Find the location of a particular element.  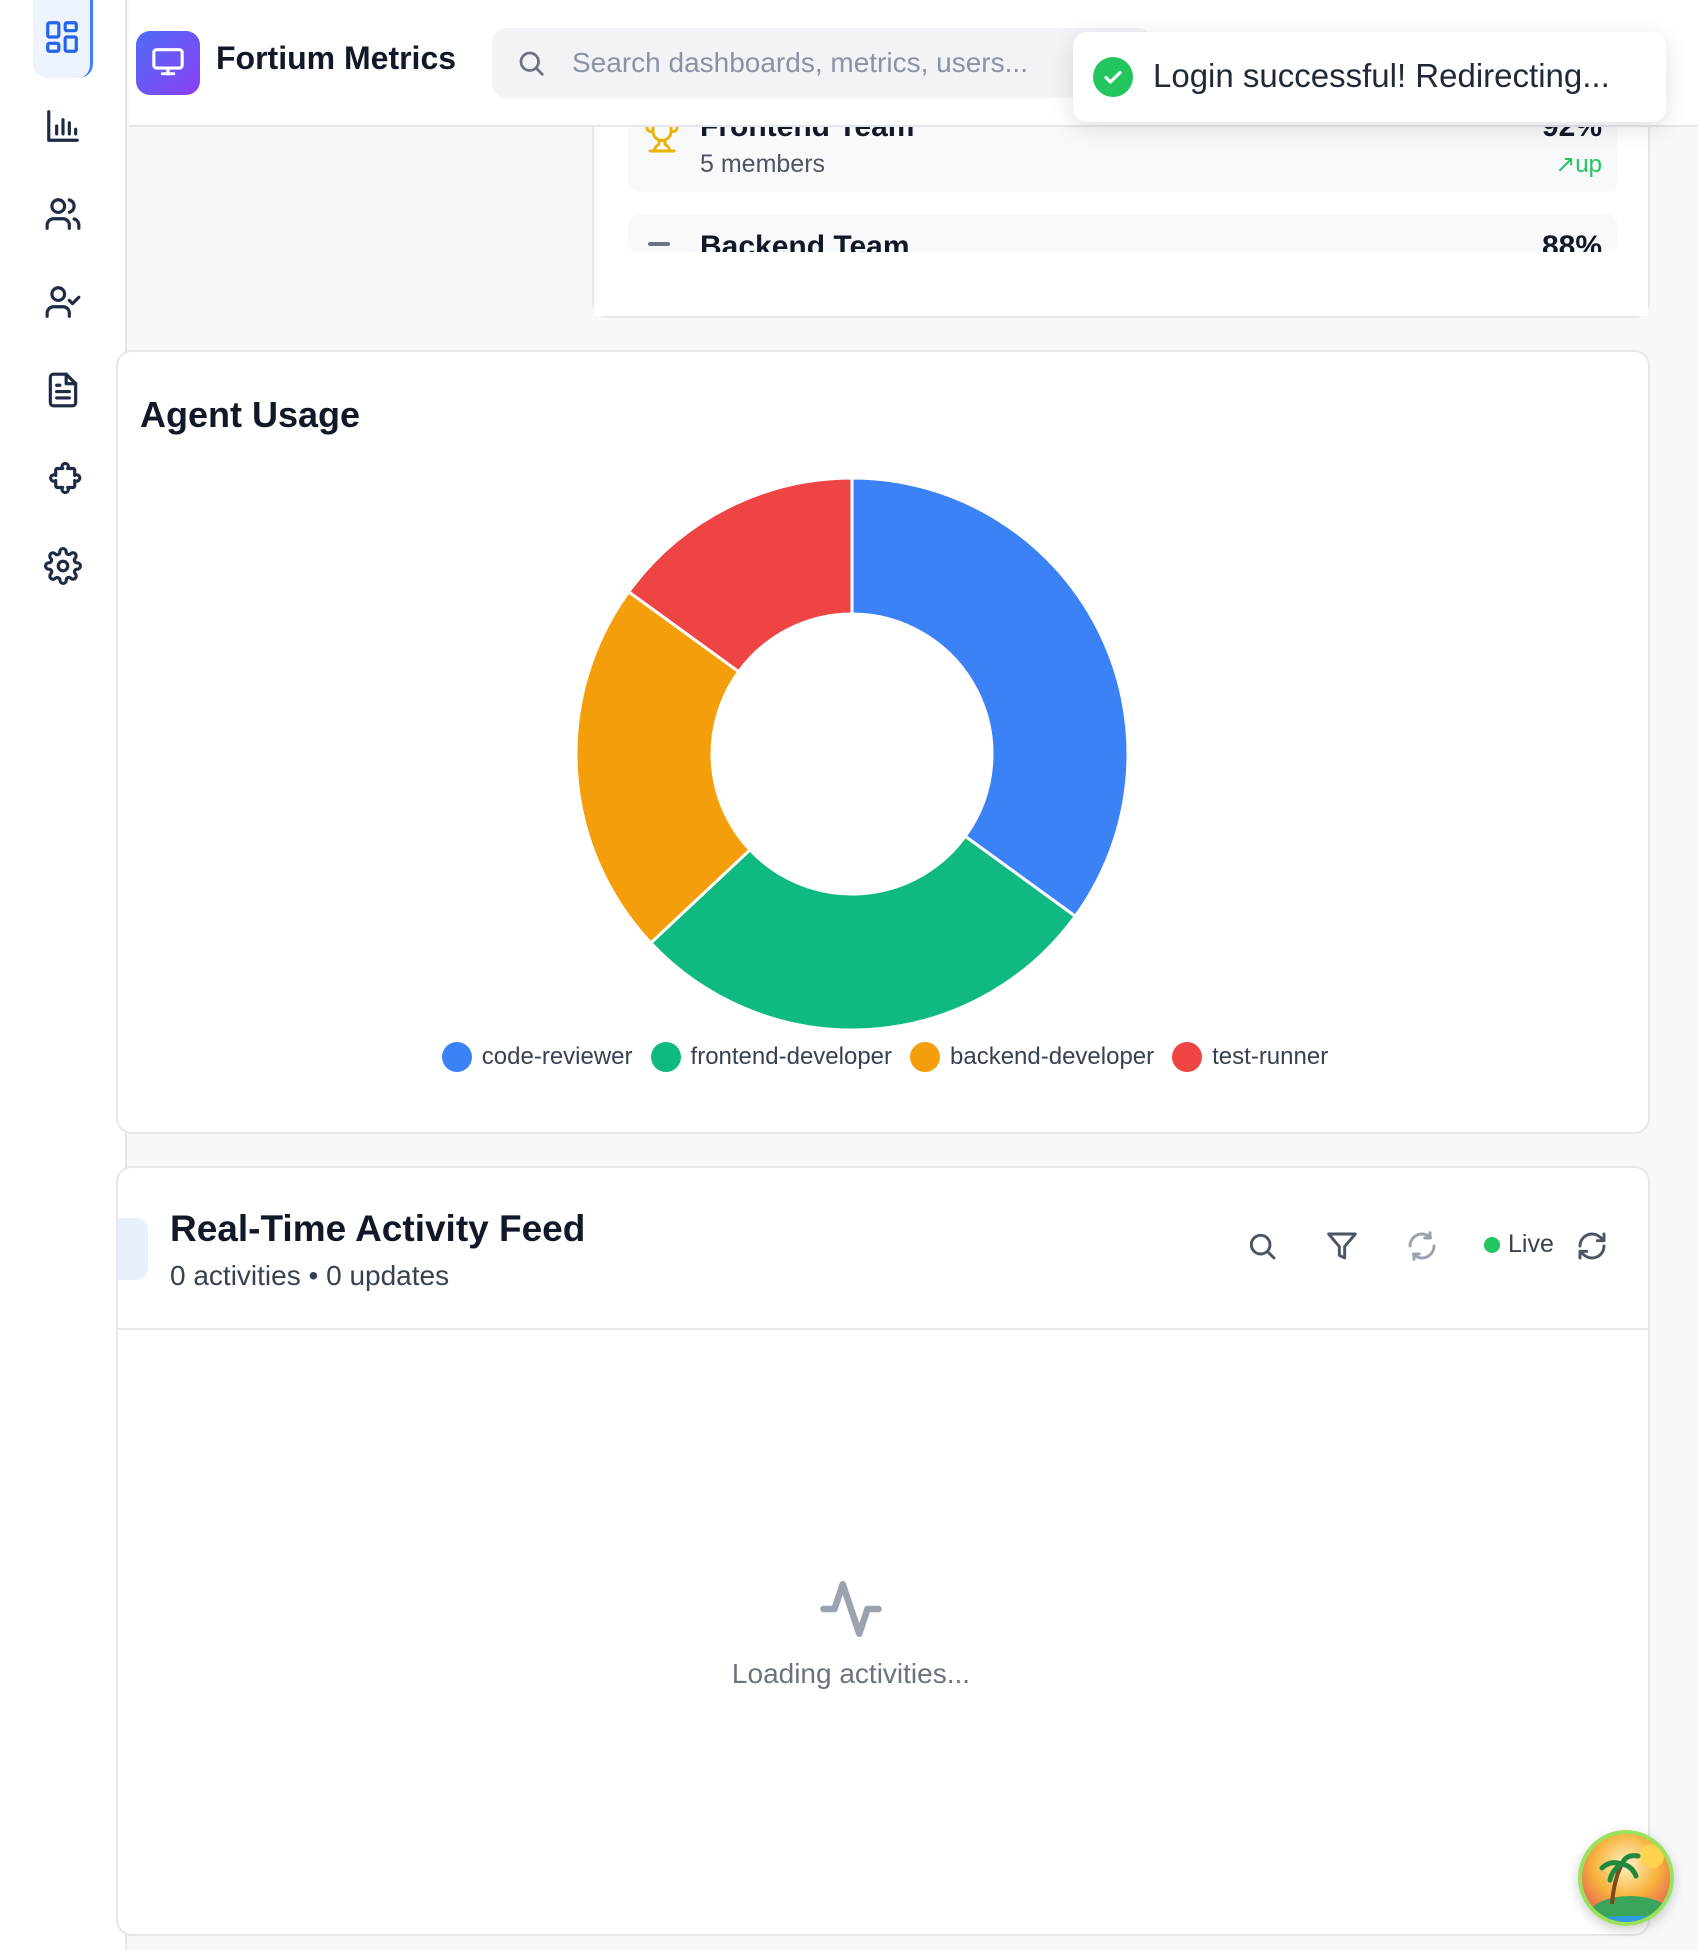

activity-count: 0 activities is located at coordinates (235, 1275).